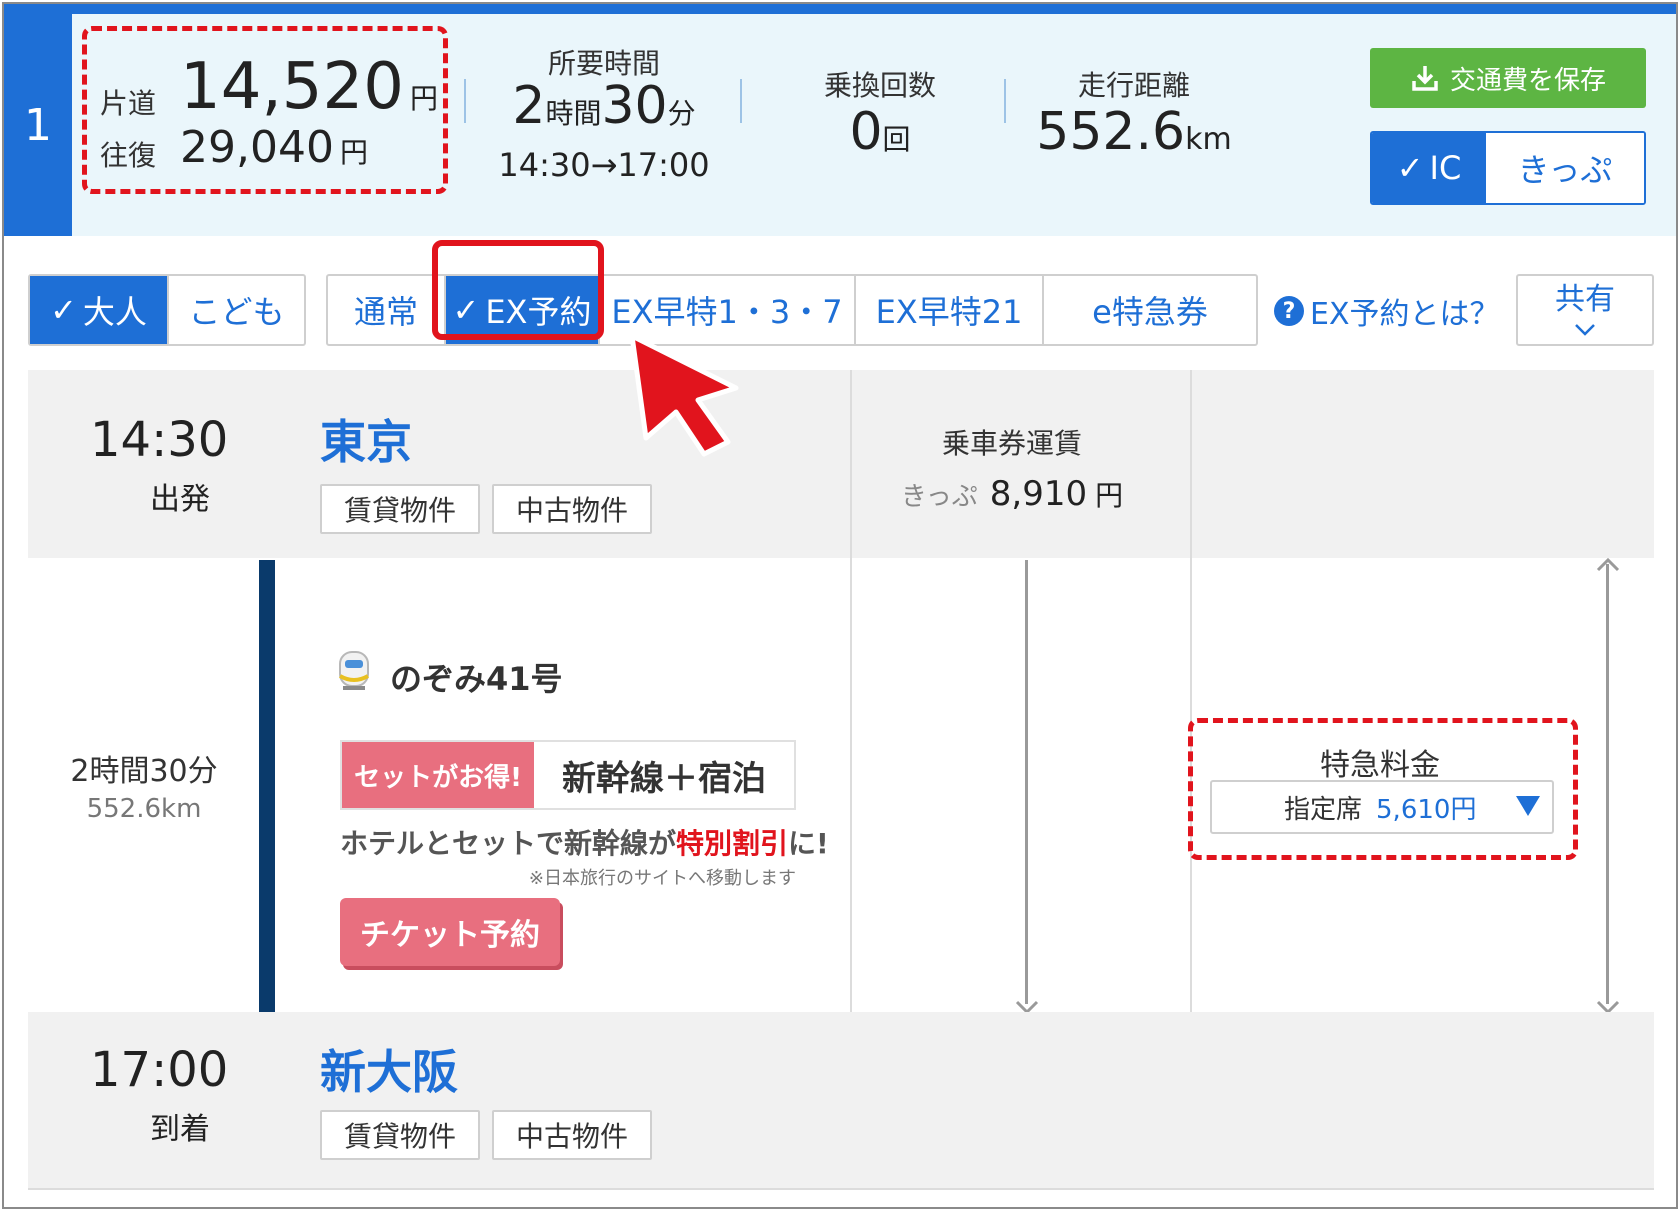 Image resolution: width=1680 pixels, height=1209 pixels. Describe the element at coordinates (1150, 310) in the screenshot. I see `tab-e-express: e特急券` at that location.